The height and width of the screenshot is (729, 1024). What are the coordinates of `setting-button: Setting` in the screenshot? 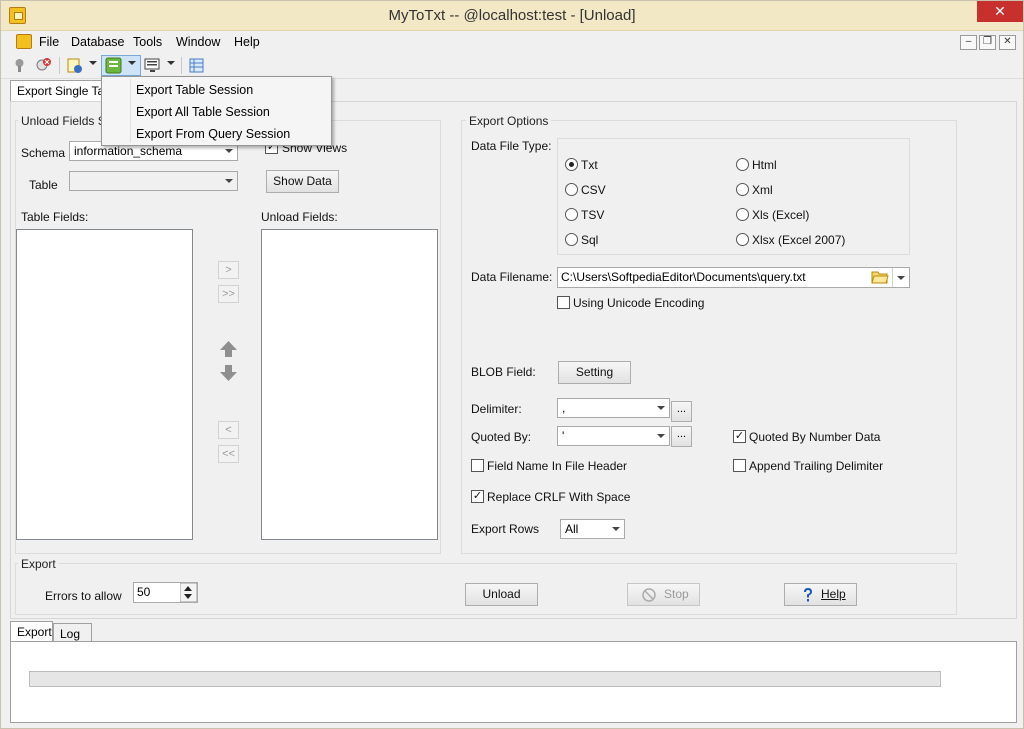 It's located at (594, 372).